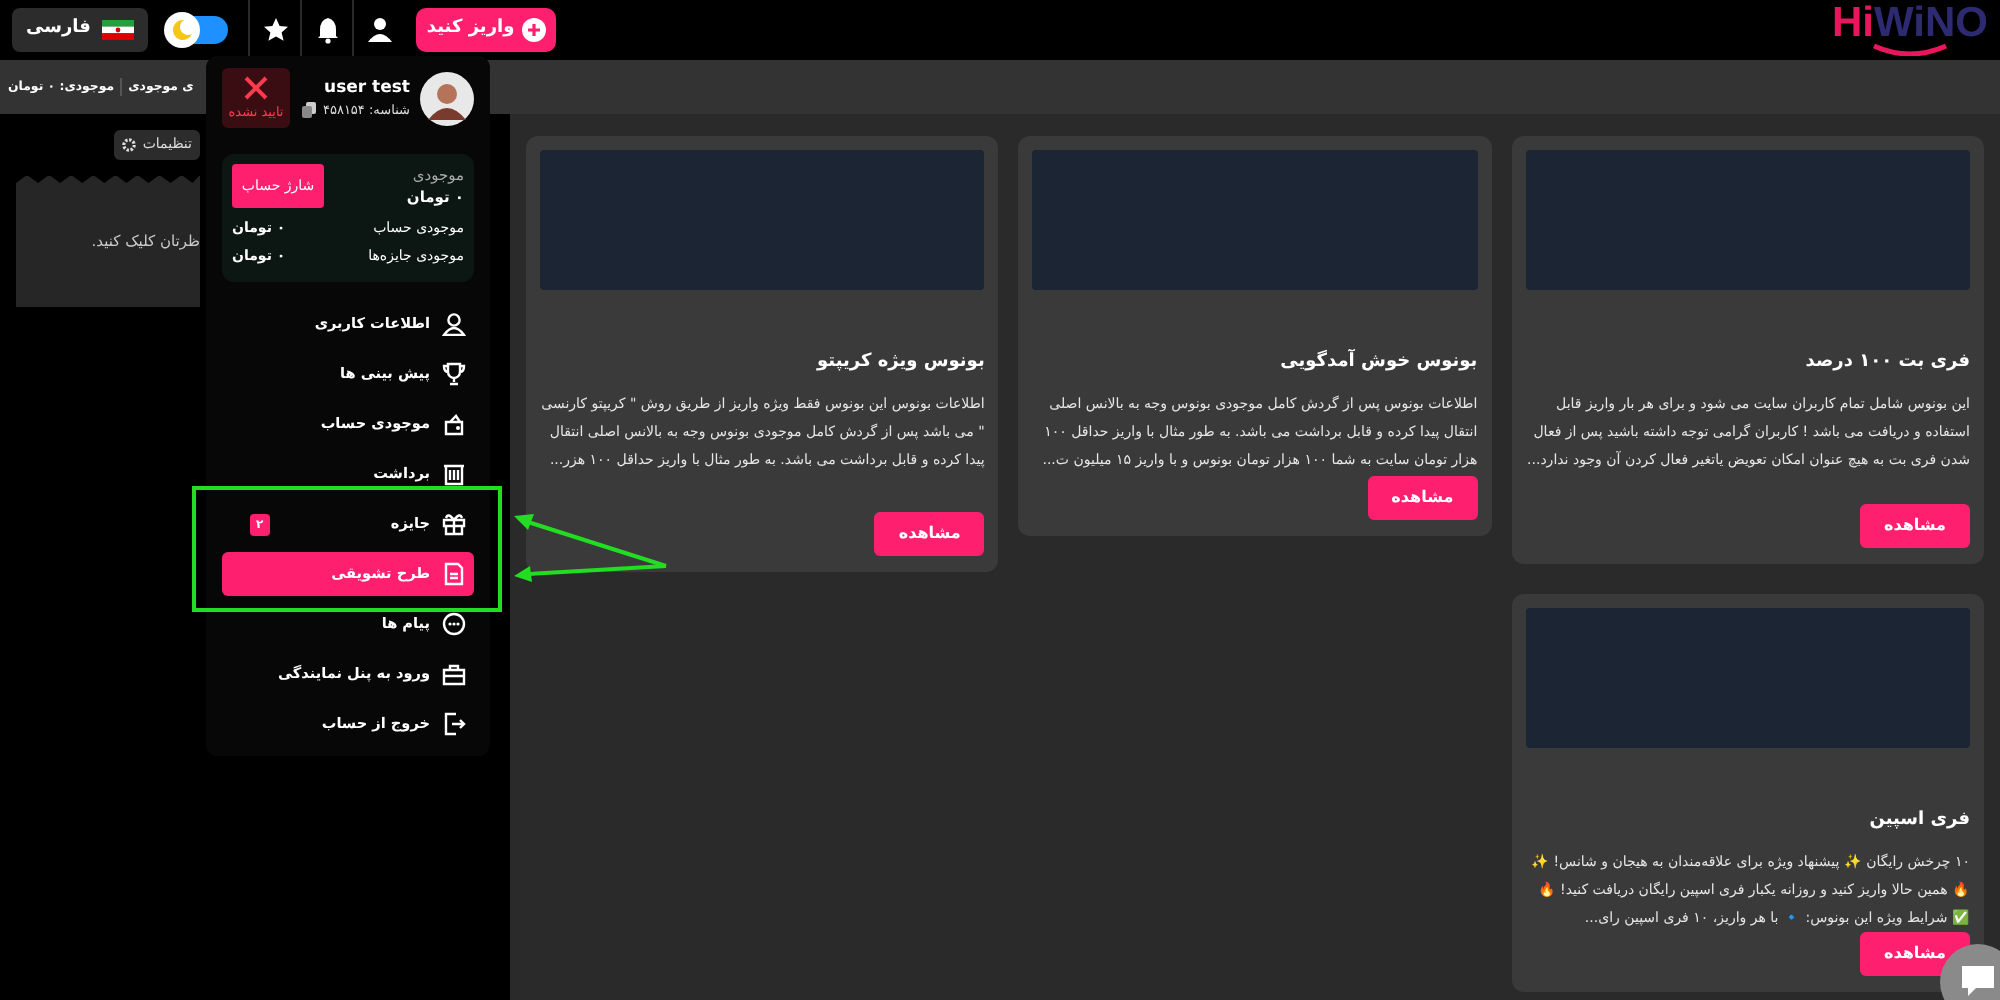  What do you see at coordinates (454, 374) in the screenshot?
I see `trophy-icon` at bounding box center [454, 374].